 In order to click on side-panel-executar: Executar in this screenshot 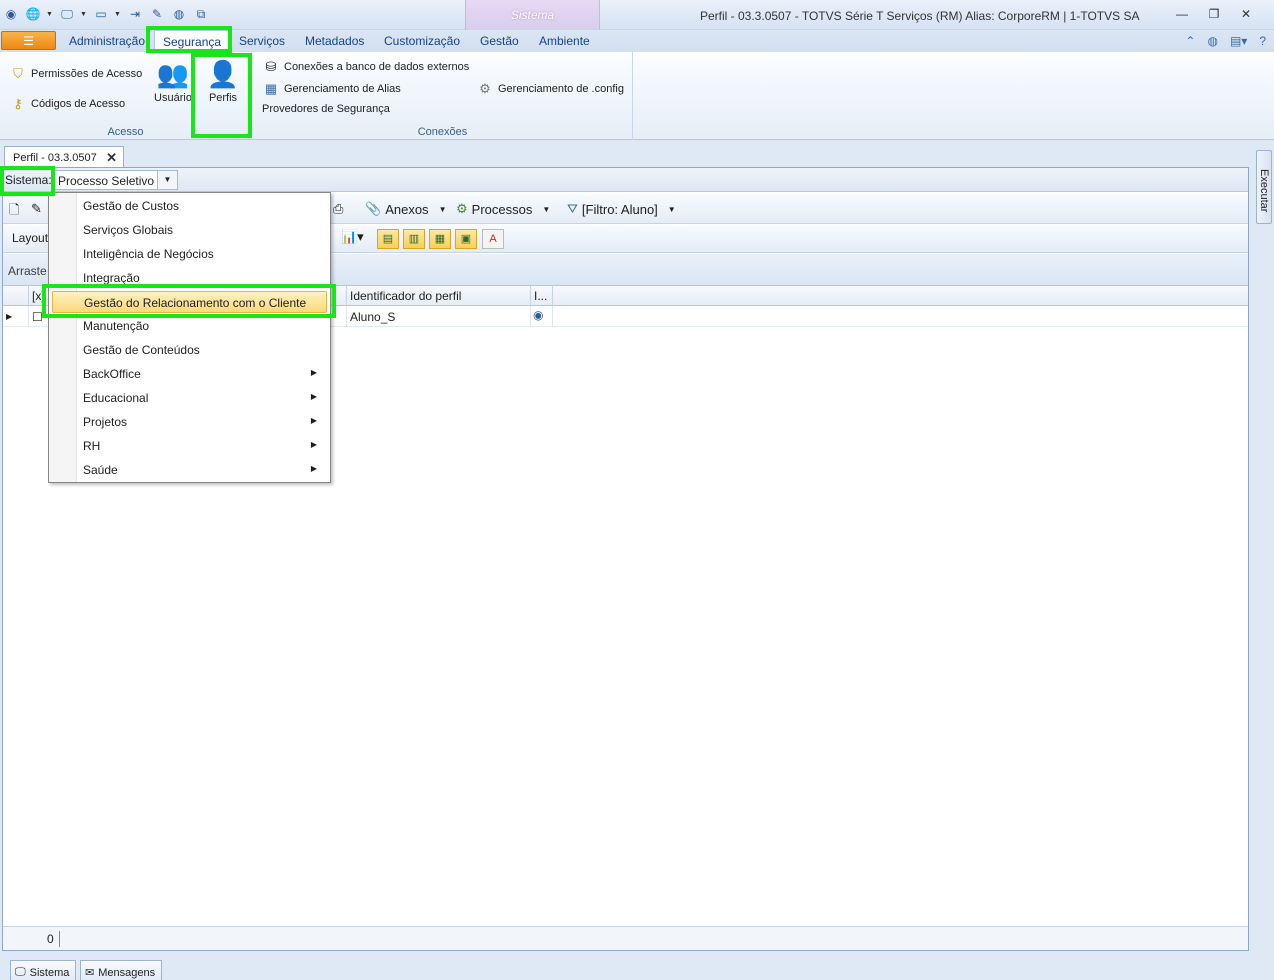, I will do `click(1264, 187)`.